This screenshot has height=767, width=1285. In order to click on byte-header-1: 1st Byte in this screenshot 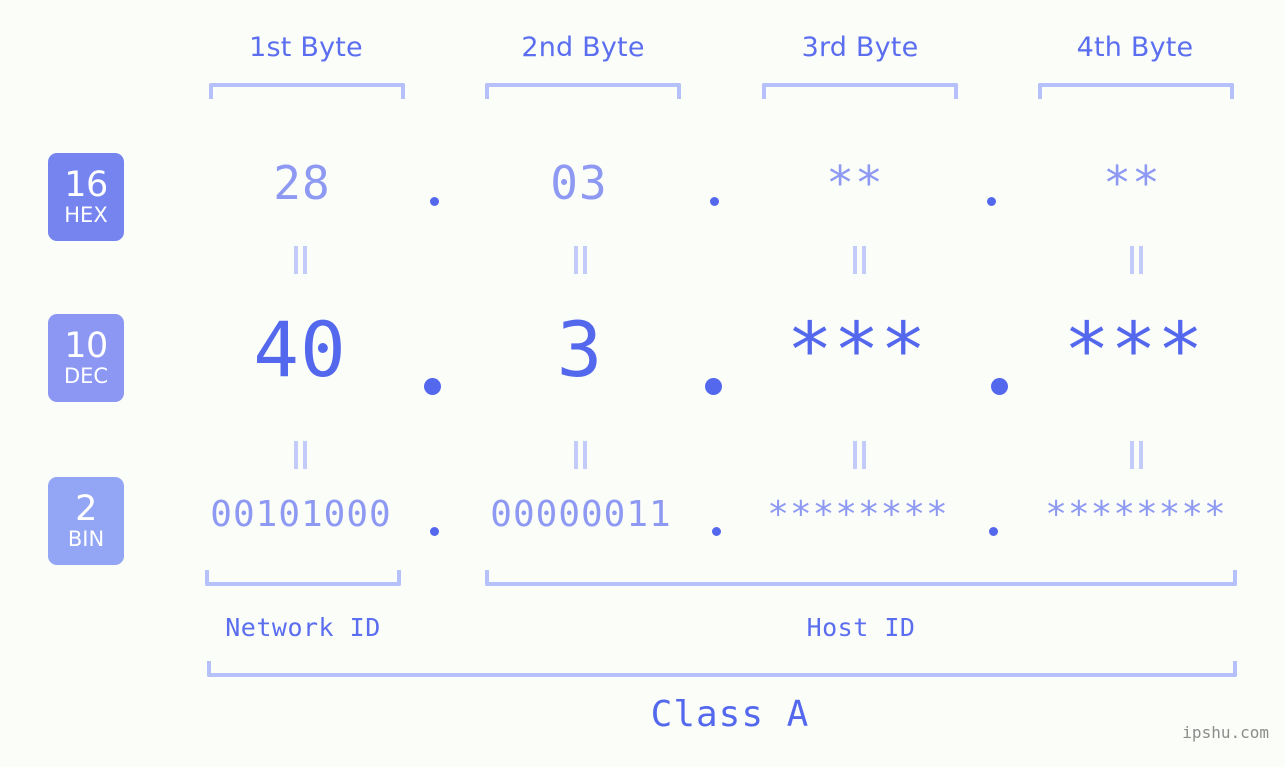, I will do `click(306, 47)`.